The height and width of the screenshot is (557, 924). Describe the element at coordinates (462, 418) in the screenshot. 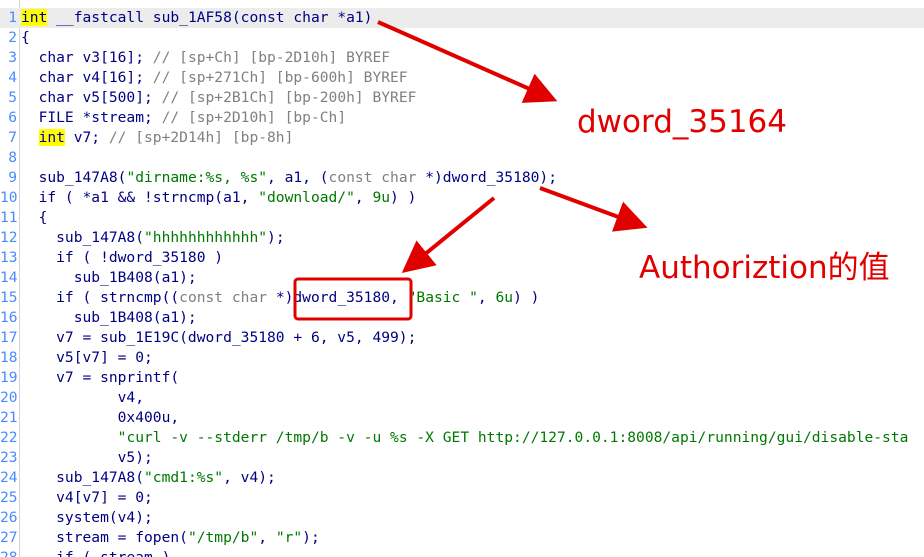

I see `code-line: 21 0x400u,` at that location.